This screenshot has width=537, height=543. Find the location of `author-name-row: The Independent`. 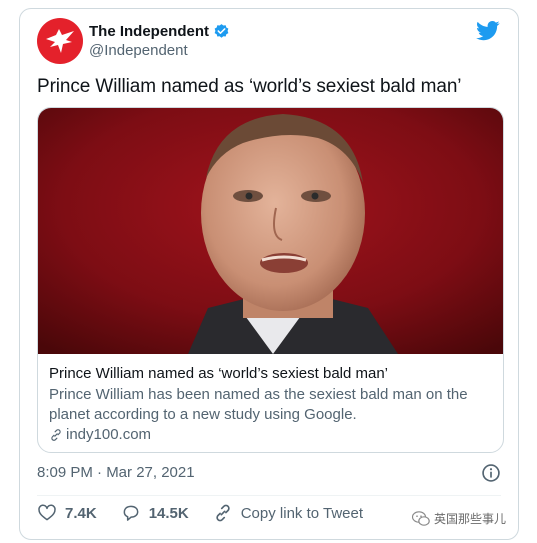

author-name-row: The Independent is located at coordinates (159, 31).